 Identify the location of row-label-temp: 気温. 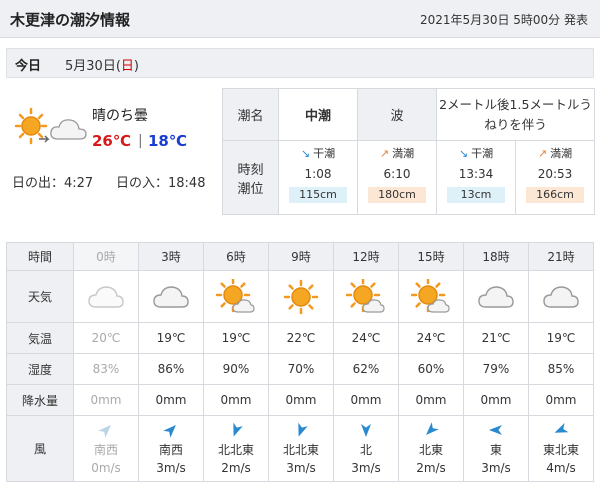
(40, 338).